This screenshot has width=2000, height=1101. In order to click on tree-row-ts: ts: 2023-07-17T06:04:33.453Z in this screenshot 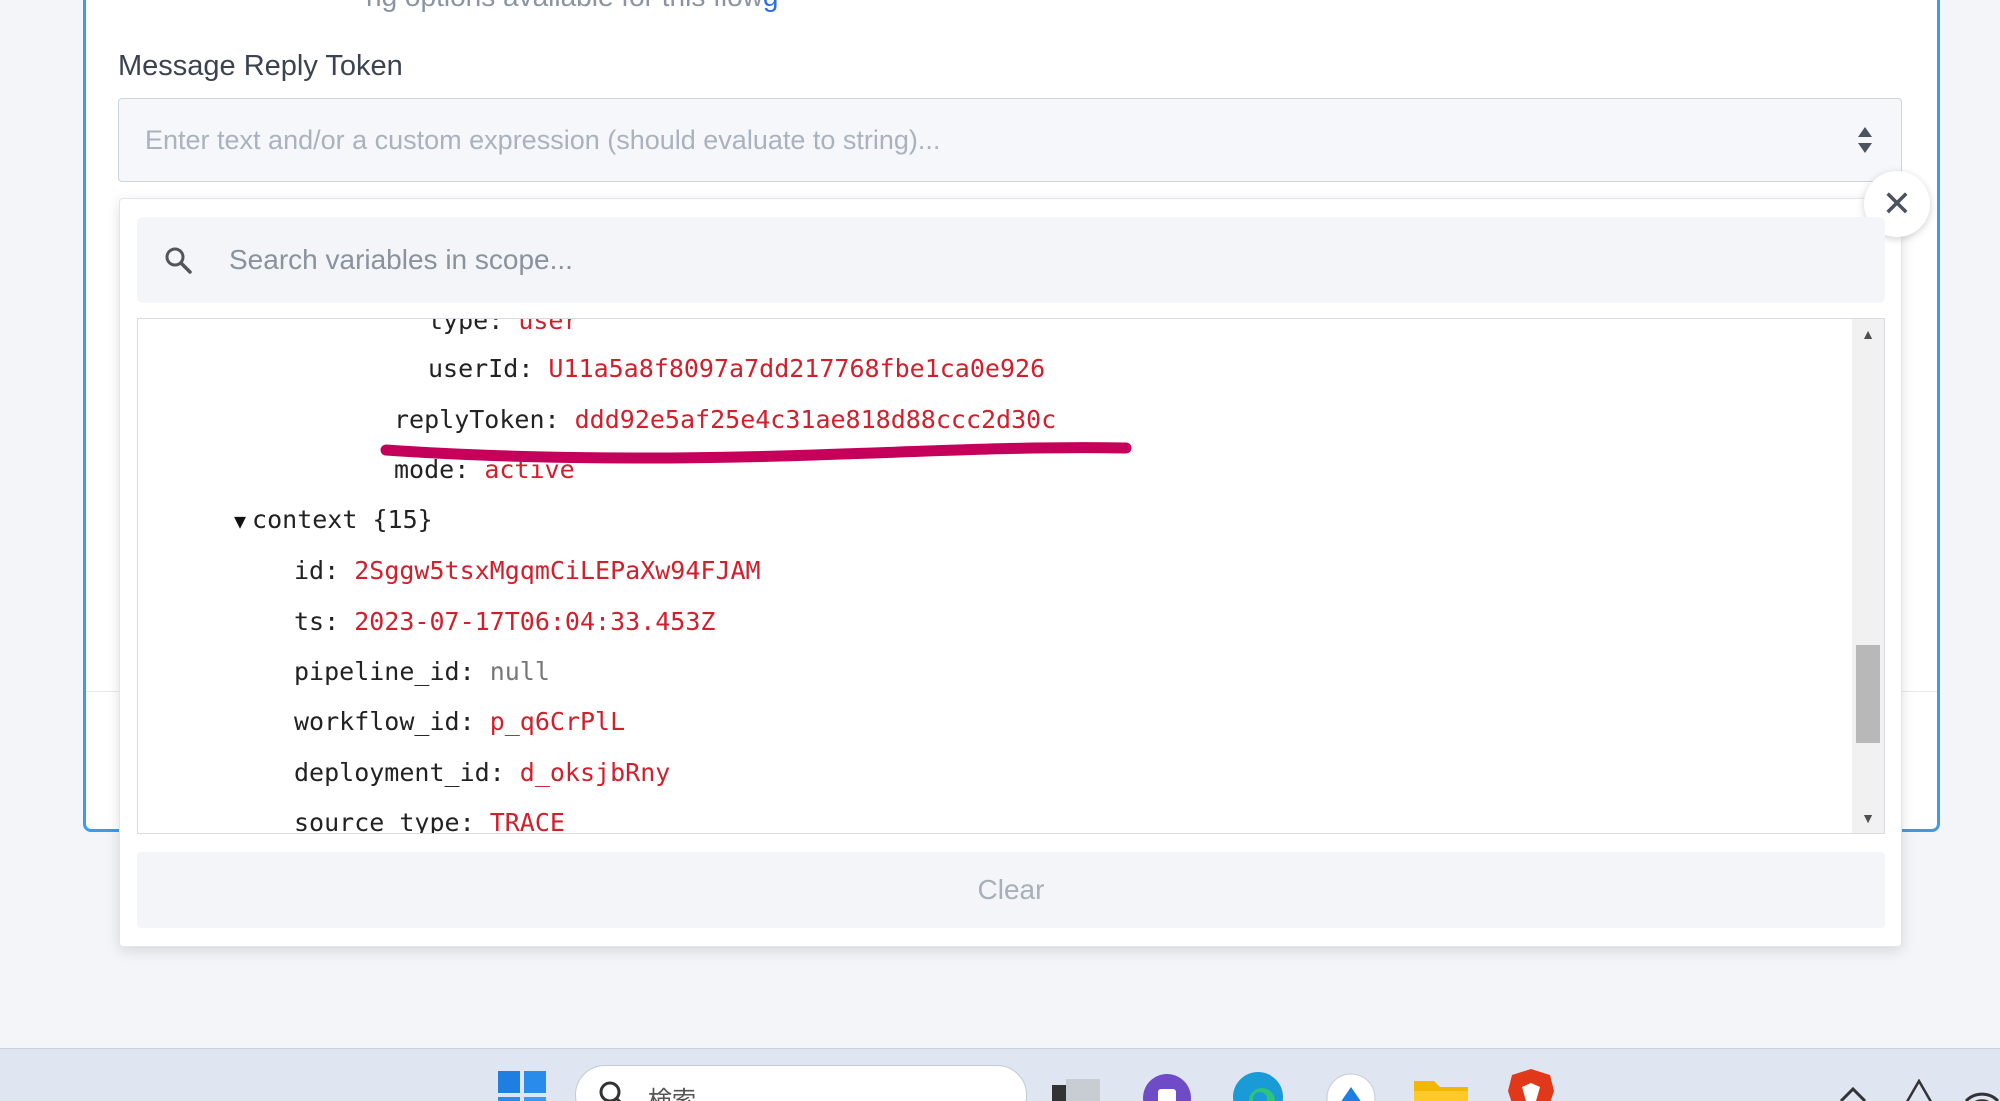, I will do `click(504, 622)`.